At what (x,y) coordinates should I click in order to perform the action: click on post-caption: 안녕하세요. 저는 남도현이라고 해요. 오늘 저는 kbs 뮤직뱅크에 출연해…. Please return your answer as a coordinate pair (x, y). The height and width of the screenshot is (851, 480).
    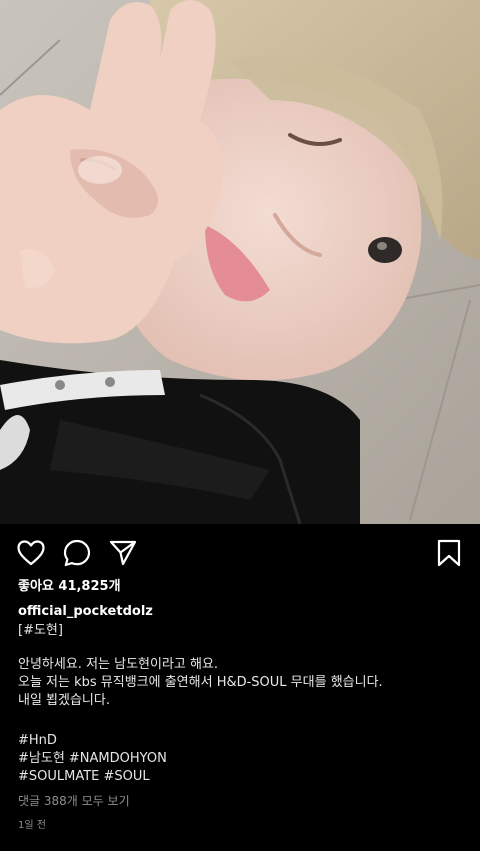
    Looking at the image, I should click on (240, 683).